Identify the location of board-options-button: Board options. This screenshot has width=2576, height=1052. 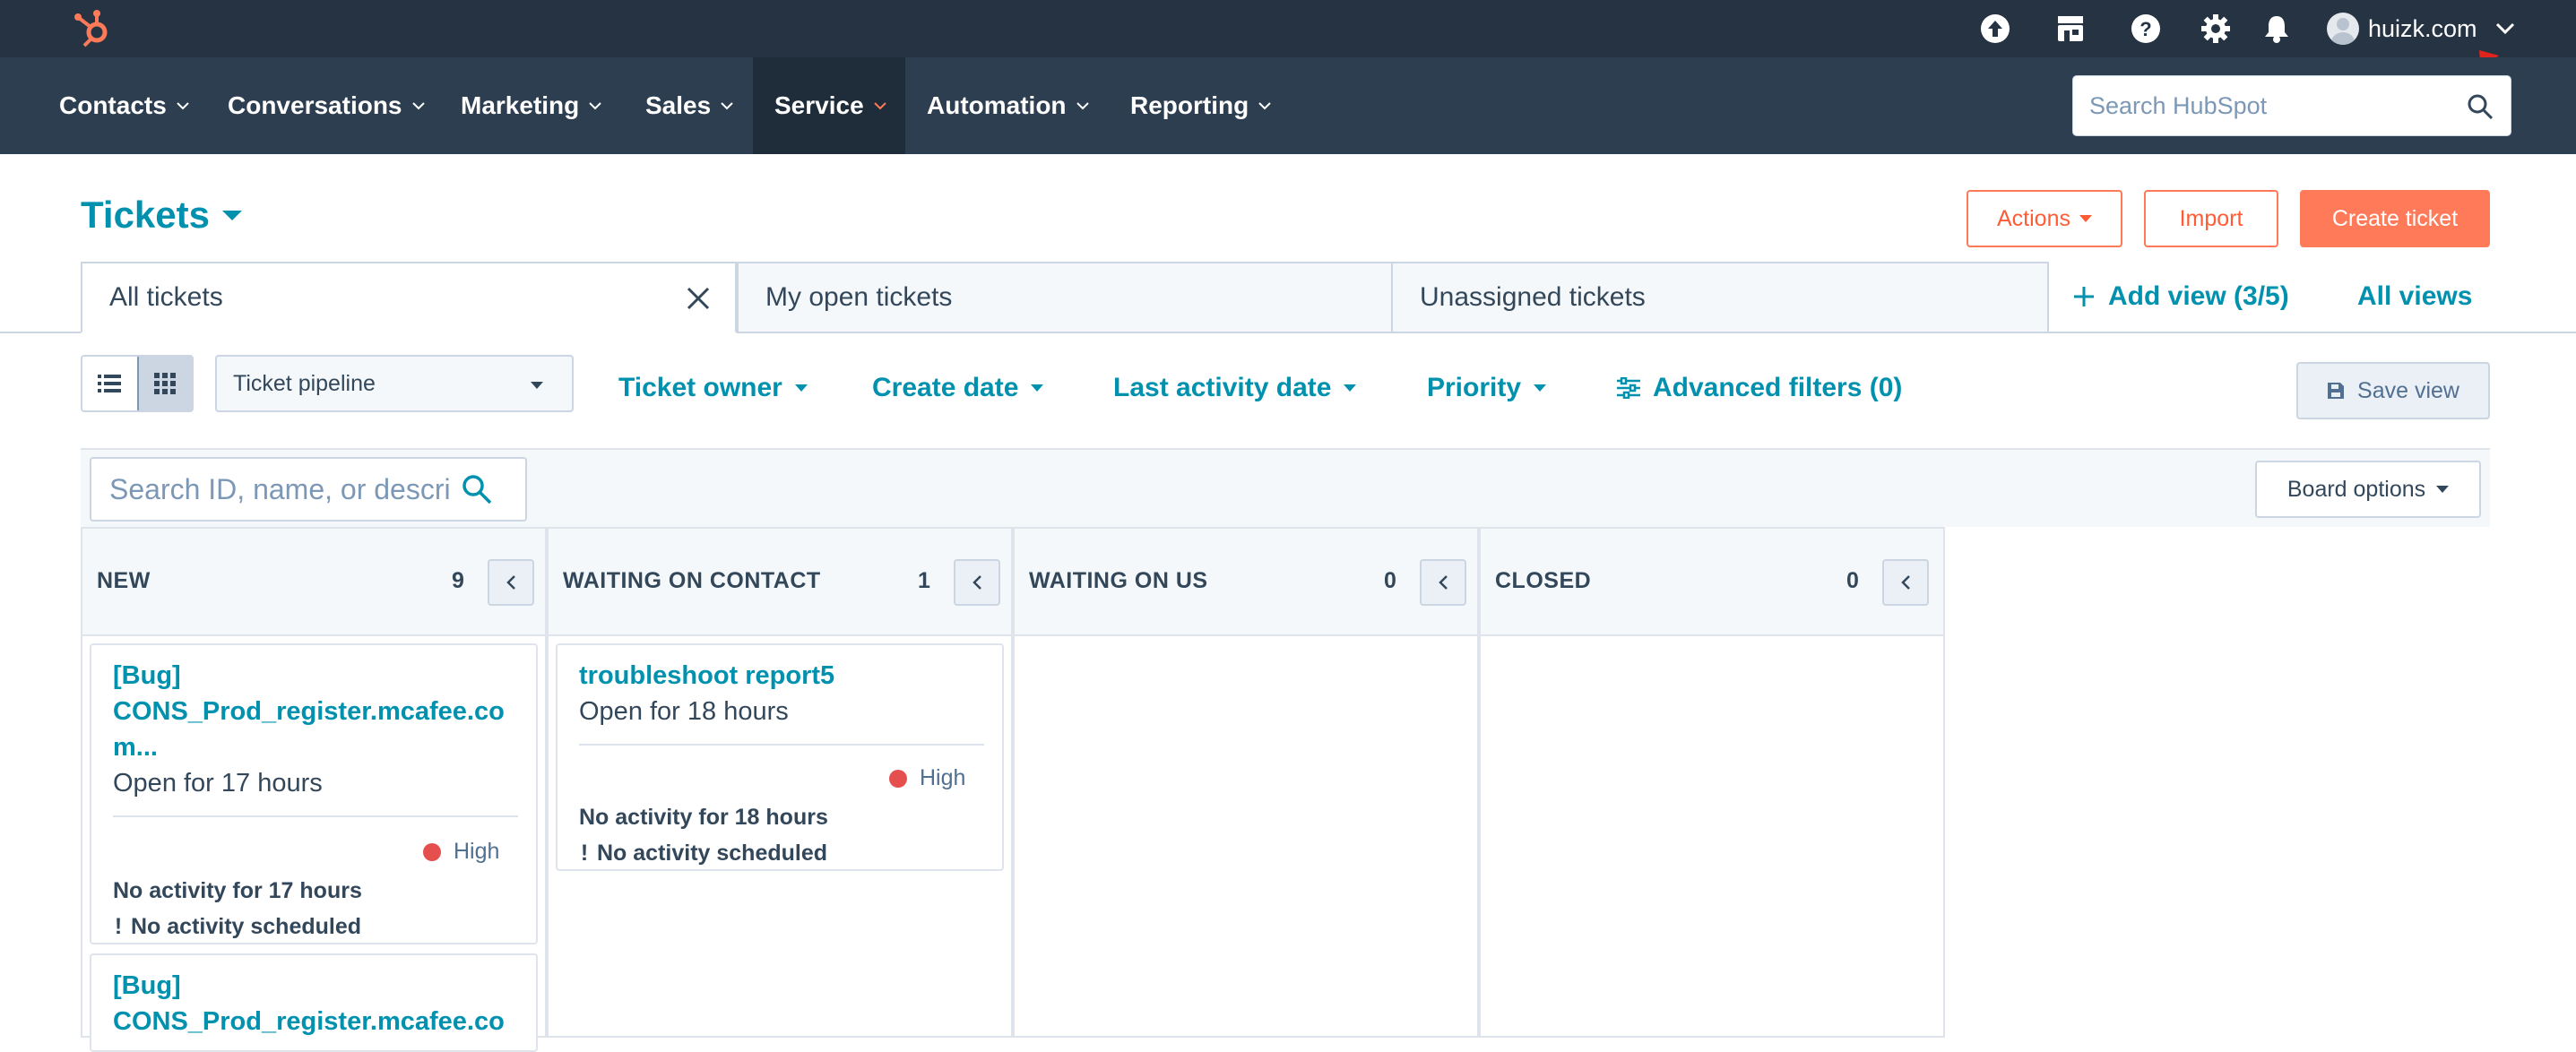
(2368, 489).